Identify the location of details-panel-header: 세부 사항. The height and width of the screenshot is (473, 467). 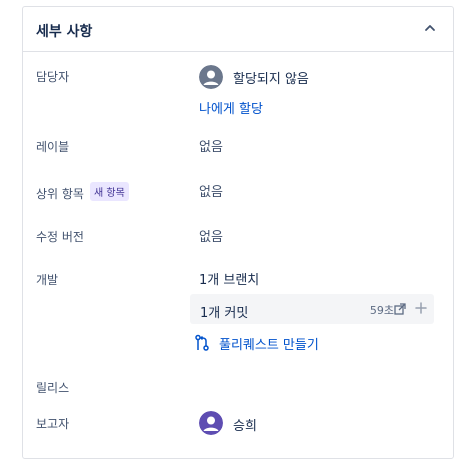
(238, 29).